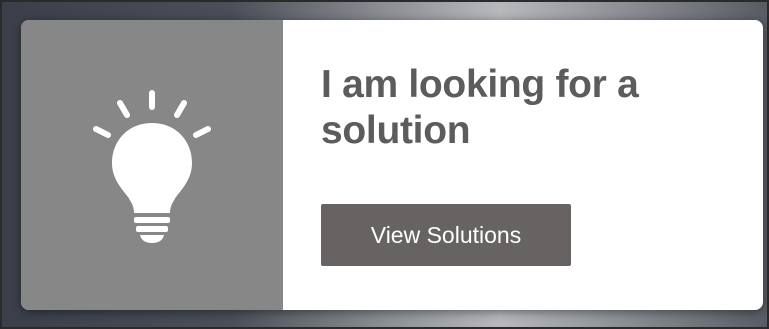  I want to click on card-headline: I am looking for a solution, so click(480, 107).